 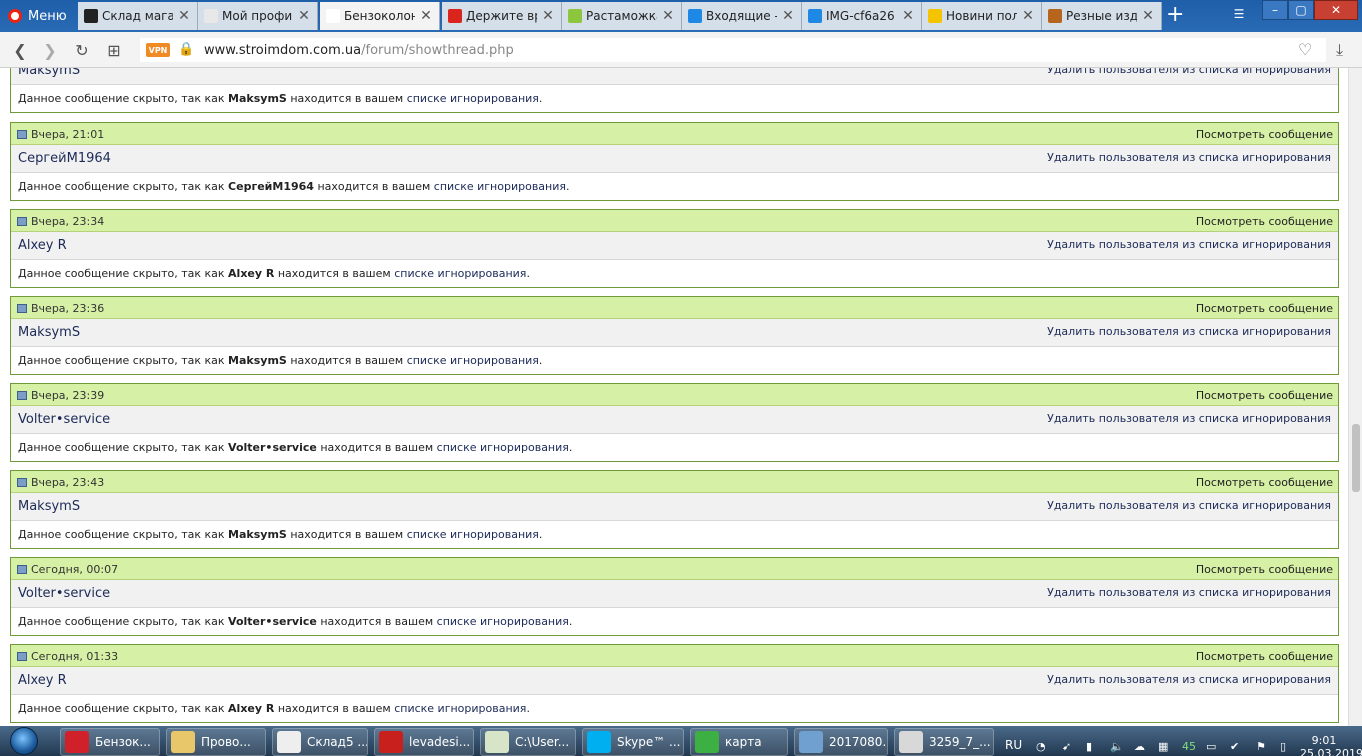 I want to click on opera-menu-button: Меню, so click(x=38, y=16).